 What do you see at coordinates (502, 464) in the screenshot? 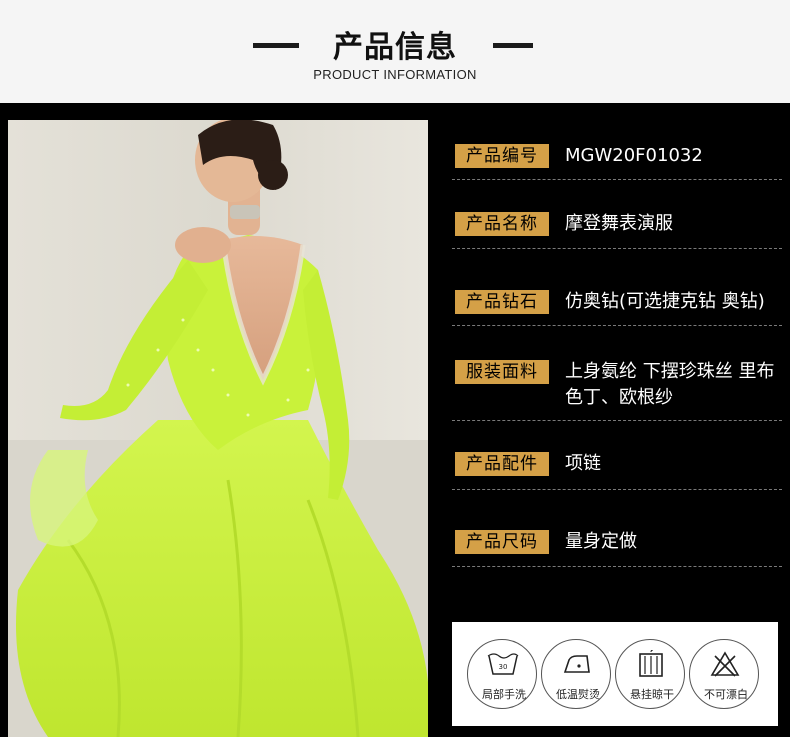
I see `spec-label: 产品配件` at bounding box center [502, 464].